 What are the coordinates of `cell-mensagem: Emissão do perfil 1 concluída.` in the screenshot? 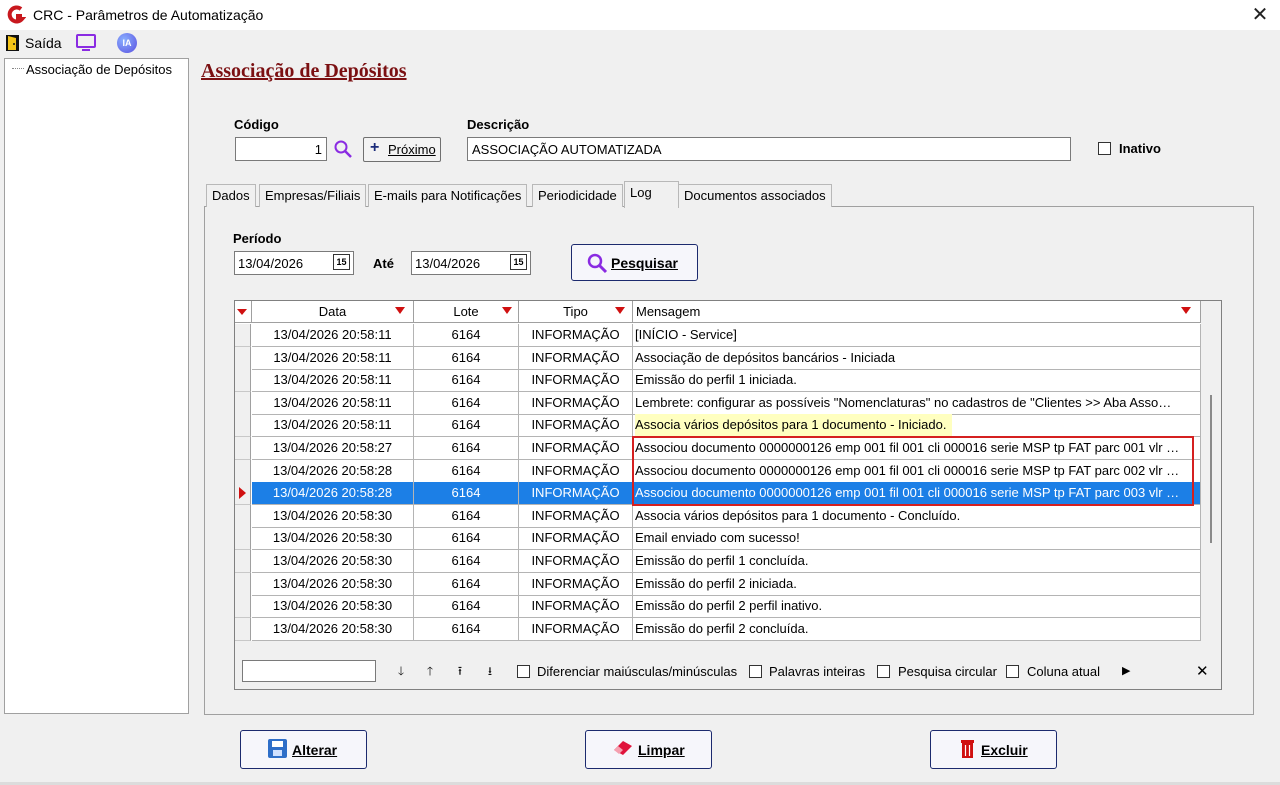 It's located at (917, 561).